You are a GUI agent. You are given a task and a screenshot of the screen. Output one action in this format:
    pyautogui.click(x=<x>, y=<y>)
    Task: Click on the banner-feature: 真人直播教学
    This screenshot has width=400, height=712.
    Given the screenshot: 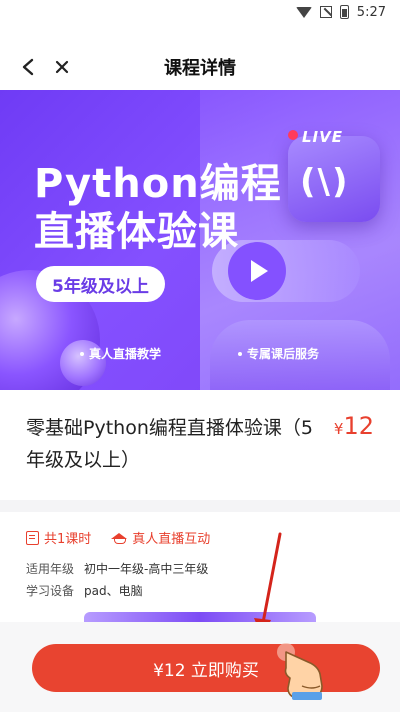 What is the action you would take?
    pyautogui.click(x=120, y=353)
    